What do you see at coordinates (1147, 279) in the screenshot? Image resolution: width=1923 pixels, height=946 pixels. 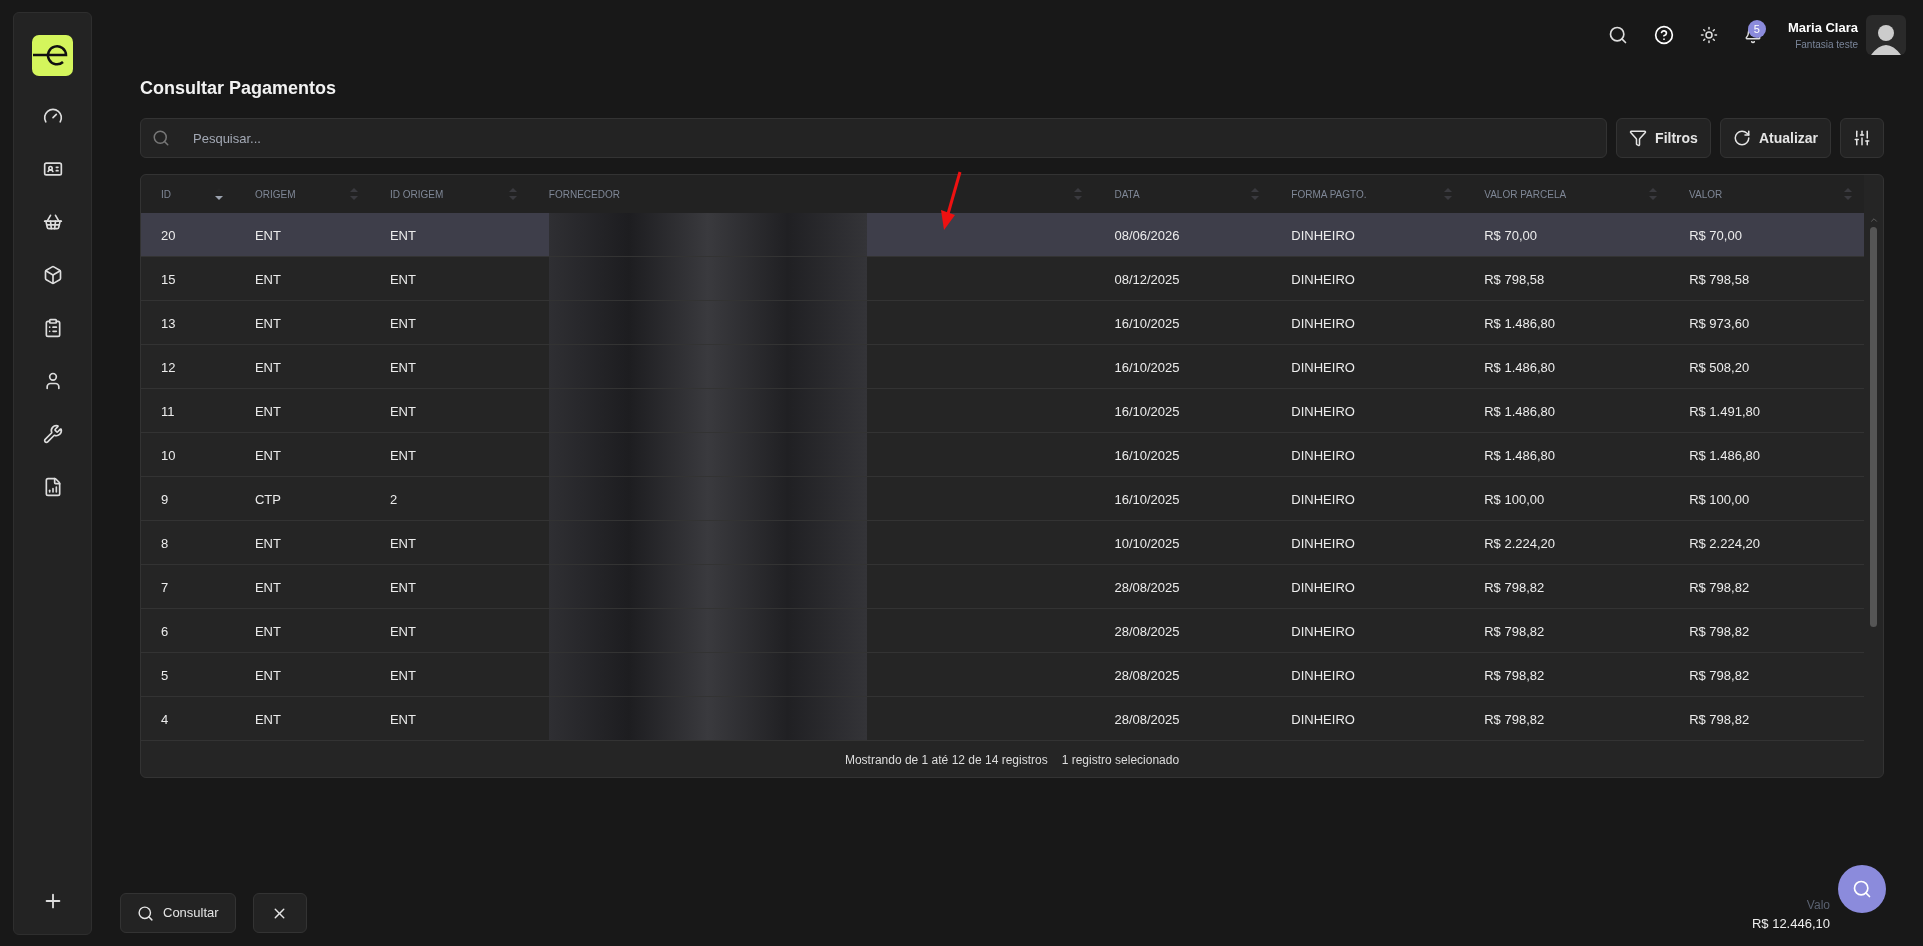 I see `table-cell: 08/12/2025` at bounding box center [1147, 279].